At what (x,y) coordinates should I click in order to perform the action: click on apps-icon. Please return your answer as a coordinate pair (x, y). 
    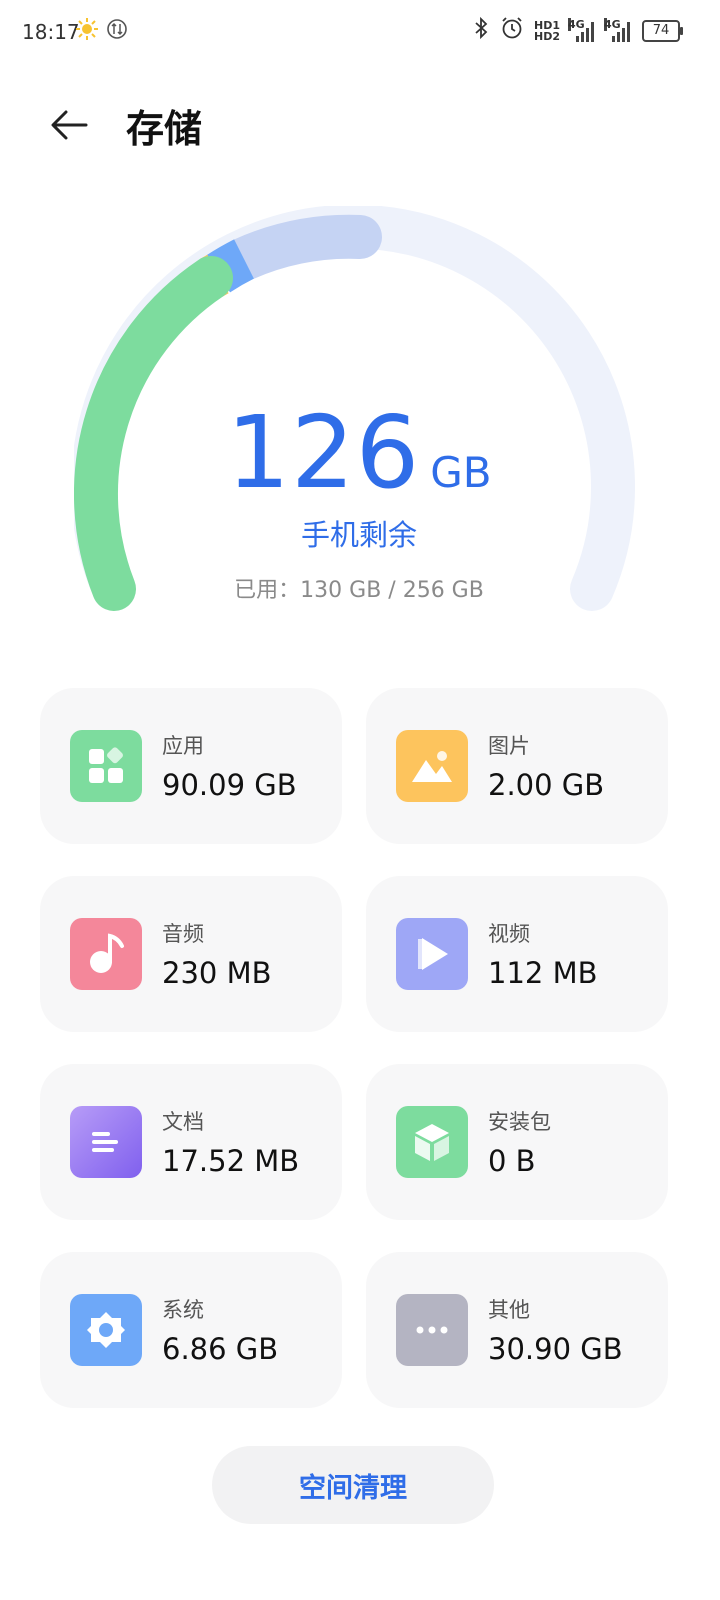
    Looking at the image, I should click on (106, 766).